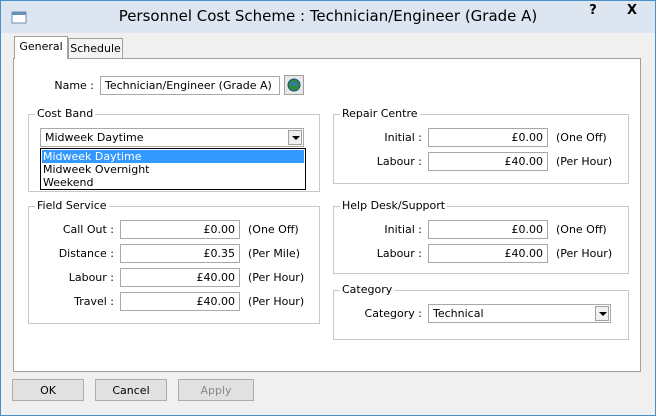 The image size is (656, 416). What do you see at coordinates (72, 205) in the screenshot?
I see `field-service-title: Field Service` at bounding box center [72, 205].